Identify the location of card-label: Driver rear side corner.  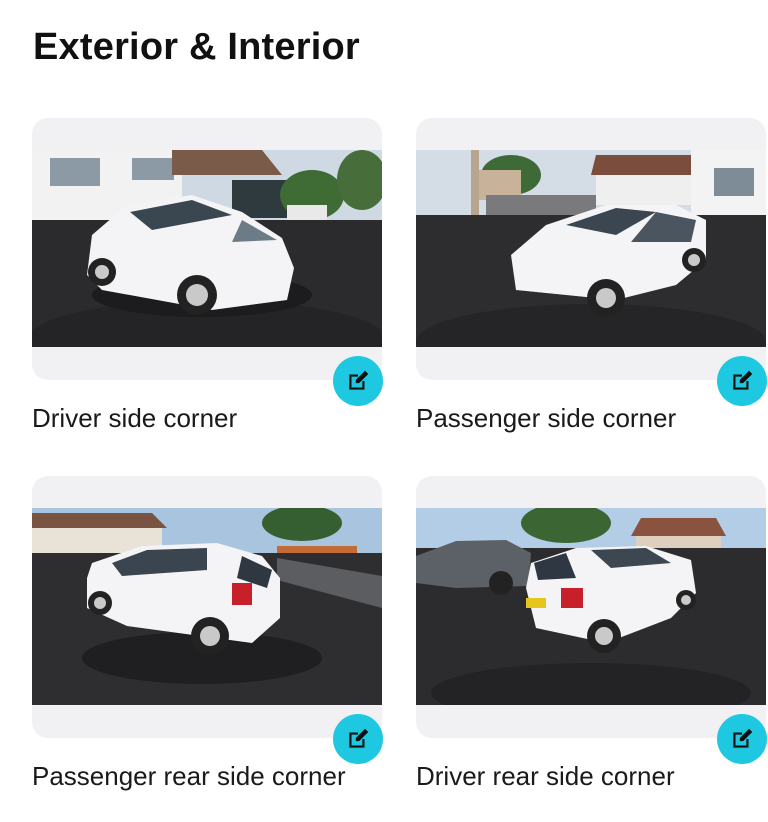
(545, 776).